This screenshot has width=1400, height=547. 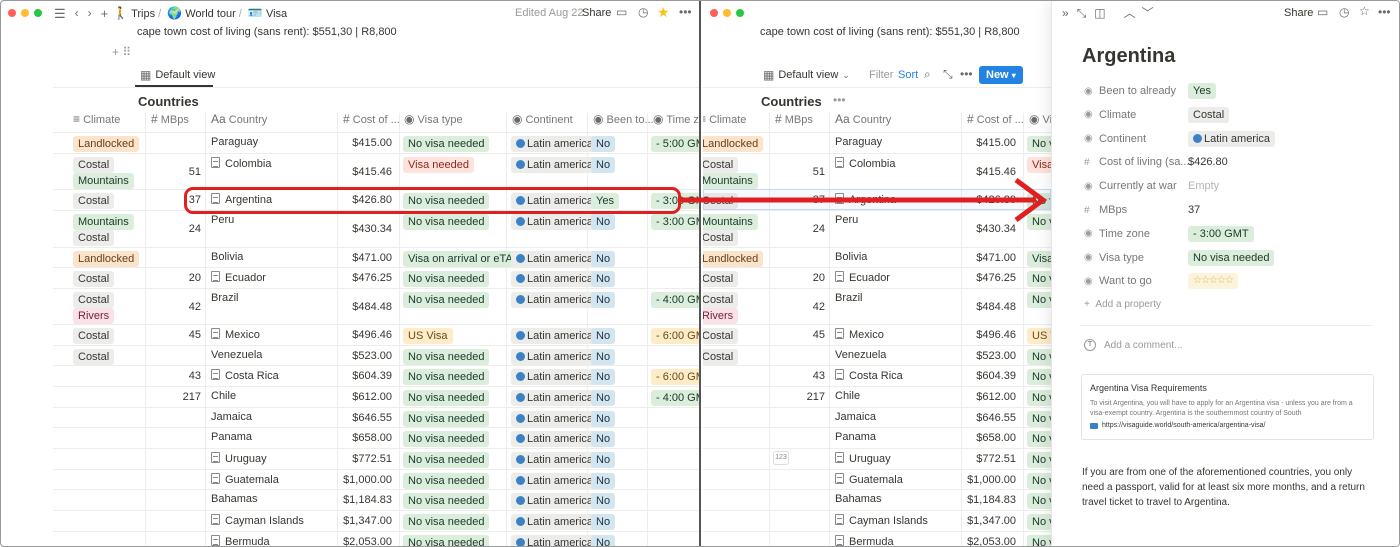 What do you see at coordinates (245, 479) in the screenshot?
I see `country-cell: Guatemala` at bounding box center [245, 479].